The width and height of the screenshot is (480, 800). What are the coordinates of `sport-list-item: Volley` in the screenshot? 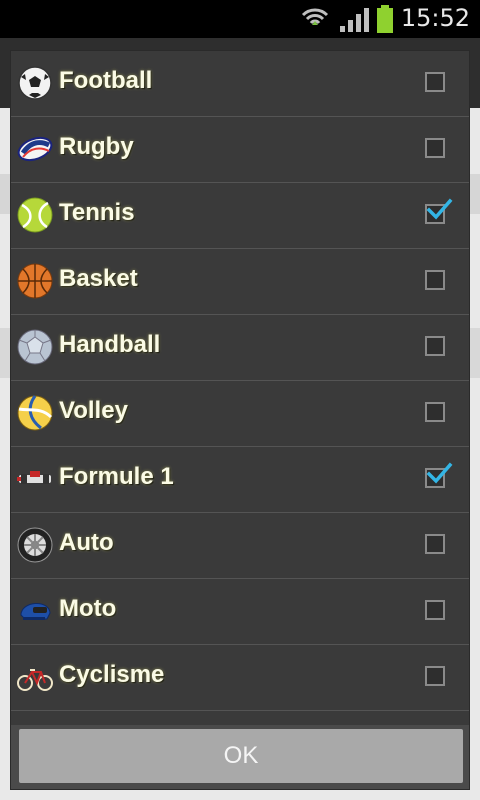 It's located at (240, 414).